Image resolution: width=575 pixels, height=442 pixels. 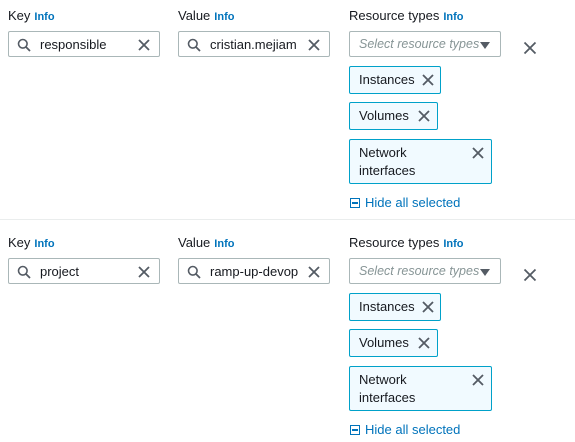 What do you see at coordinates (287, 219) in the screenshot?
I see `divider` at bounding box center [287, 219].